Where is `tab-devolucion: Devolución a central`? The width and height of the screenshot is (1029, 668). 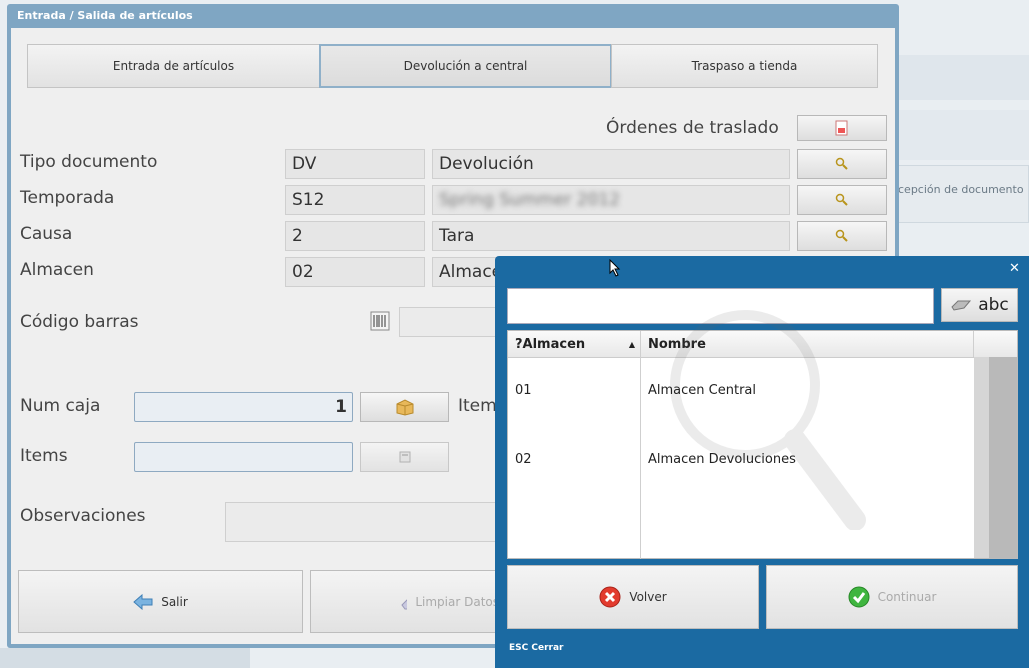 tab-devolucion: Devolución a central is located at coordinates (465, 66).